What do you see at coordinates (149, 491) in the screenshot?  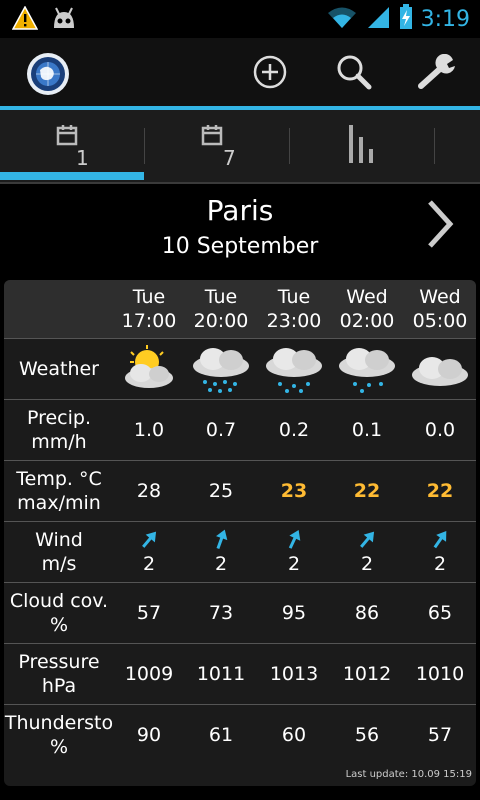 I see `table-cell: 28` at bounding box center [149, 491].